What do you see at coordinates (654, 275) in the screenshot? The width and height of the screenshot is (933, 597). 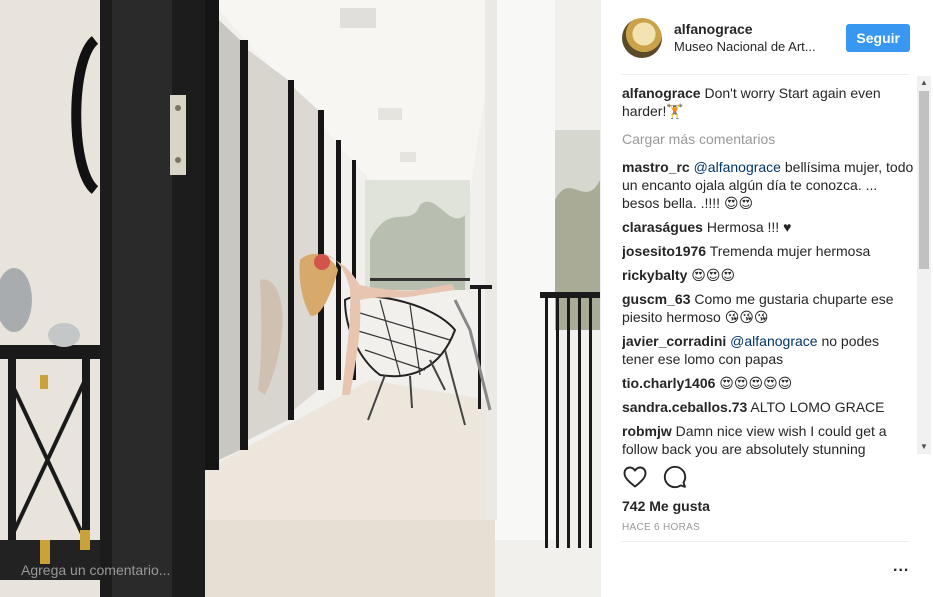 I see `comment-username: rickybalty` at bounding box center [654, 275].